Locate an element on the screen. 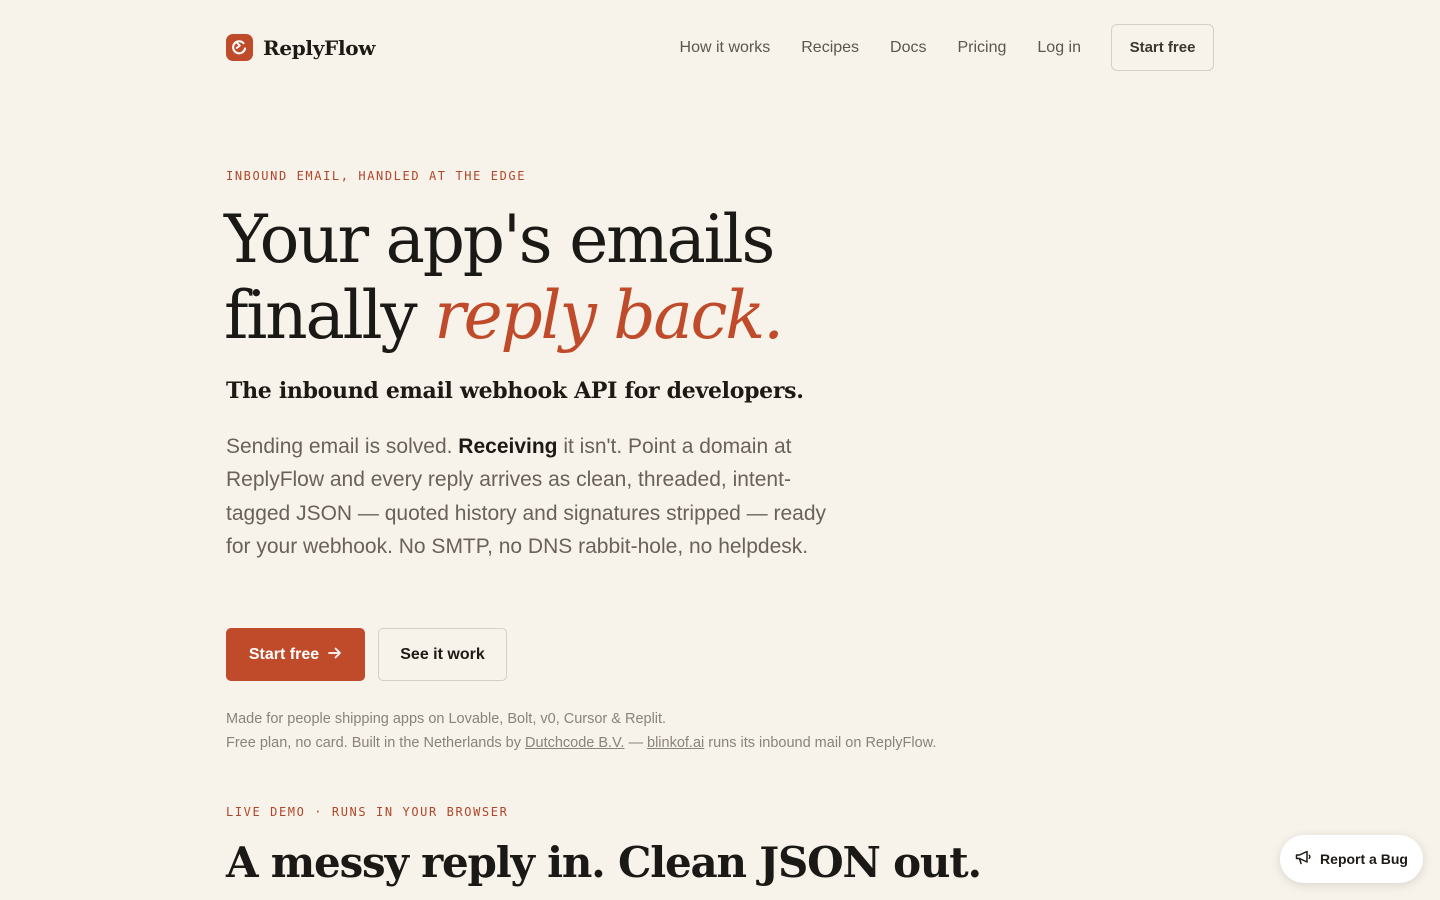  blinkof-link: blinkof.ai is located at coordinates (675, 743).